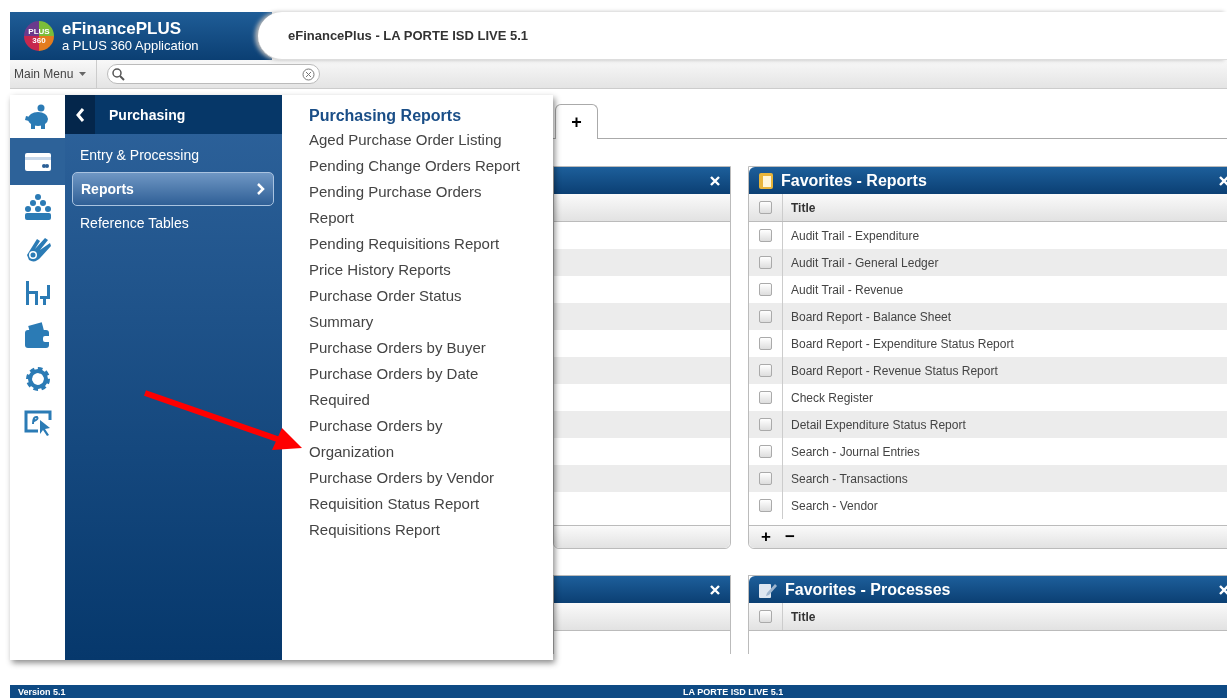  What do you see at coordinates (416, 270) in the screenshot?
I see `menu-link: Price History Reports` at bounding box center [416, 270].